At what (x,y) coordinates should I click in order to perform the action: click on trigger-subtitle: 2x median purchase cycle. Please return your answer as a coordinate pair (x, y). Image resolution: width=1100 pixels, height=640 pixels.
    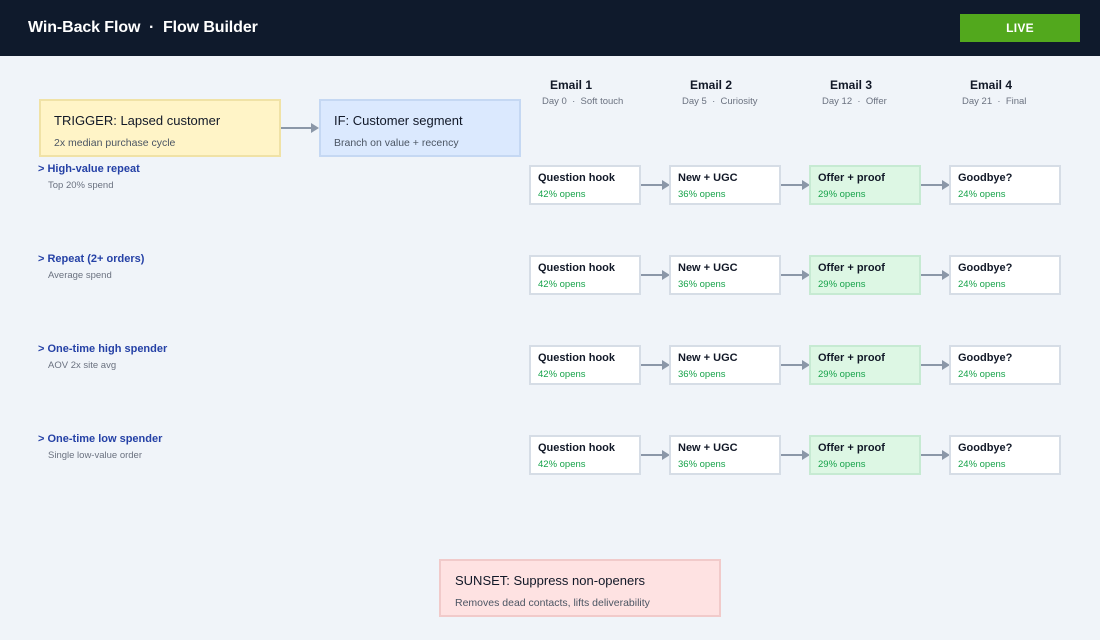
    Looking at the image, I should click on (115, 143).